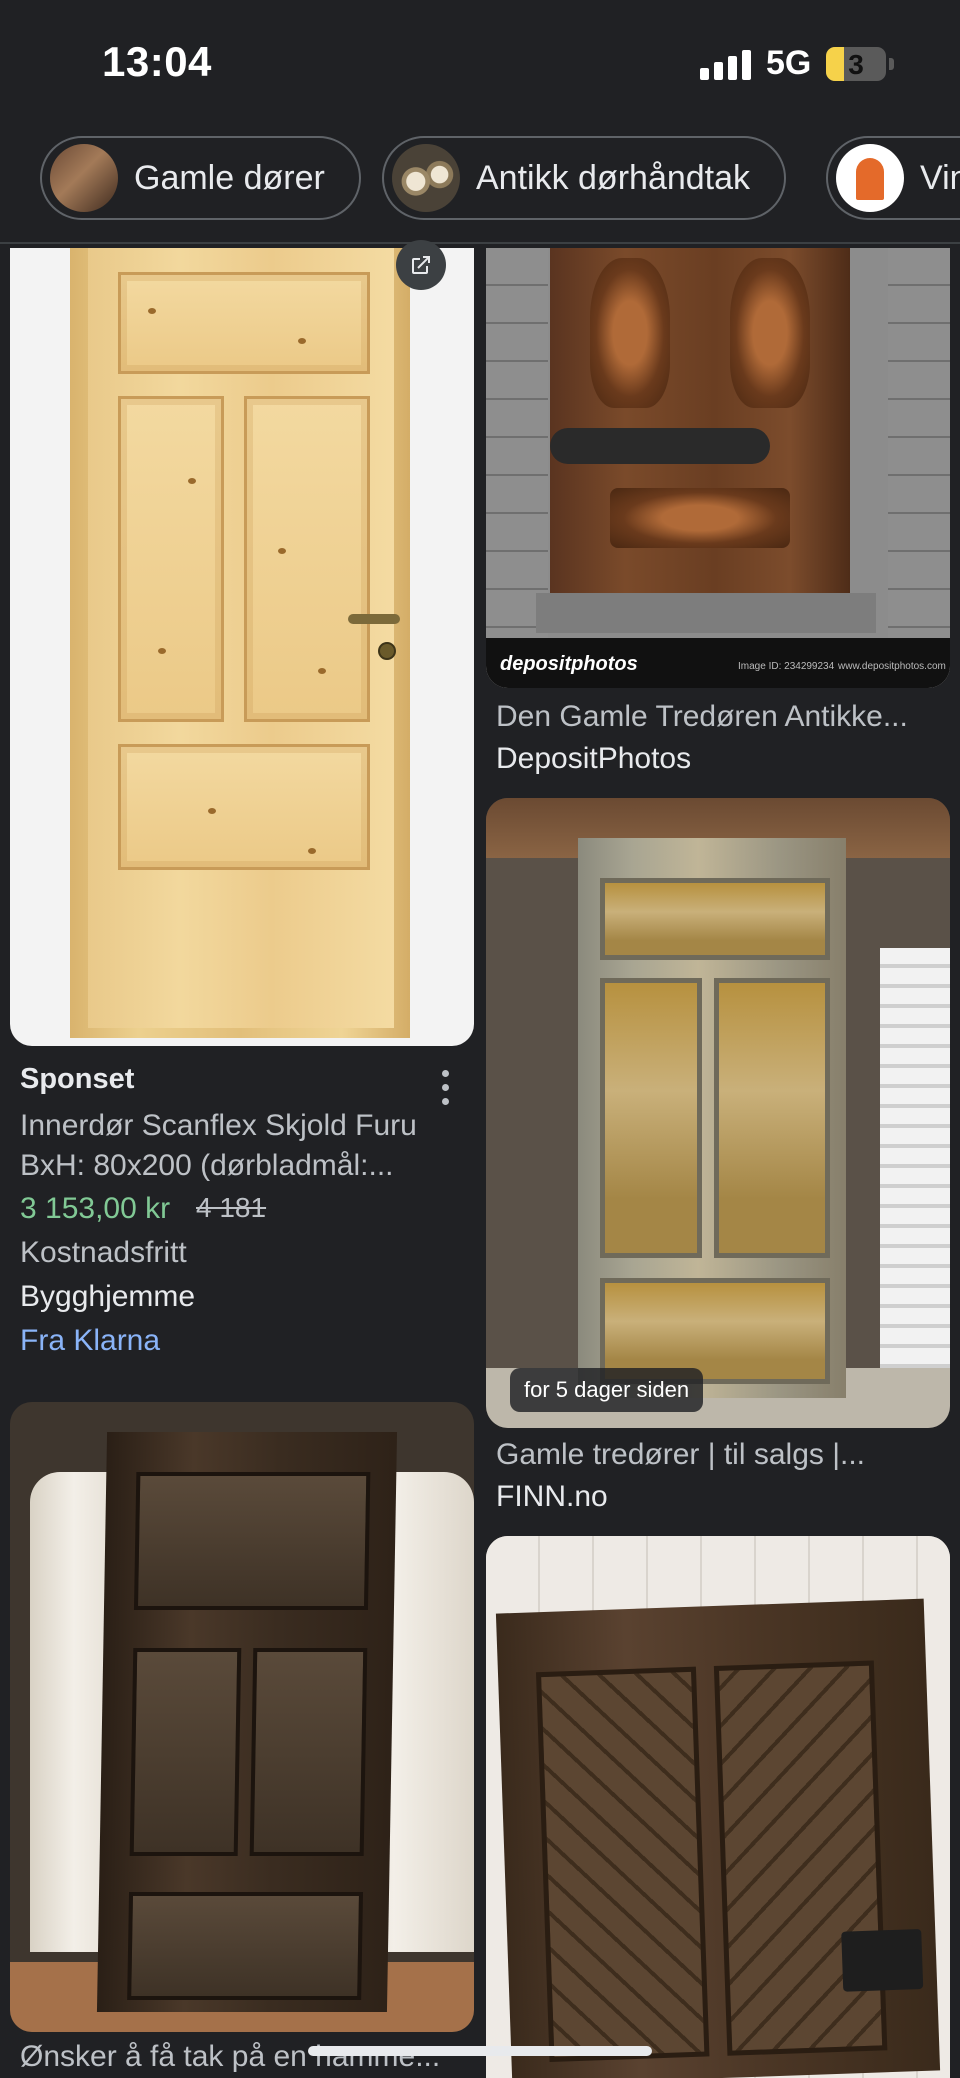  Describe the element at coordinates (421, 265) in the screenshot. I see `open-in-new-icon` at that location.